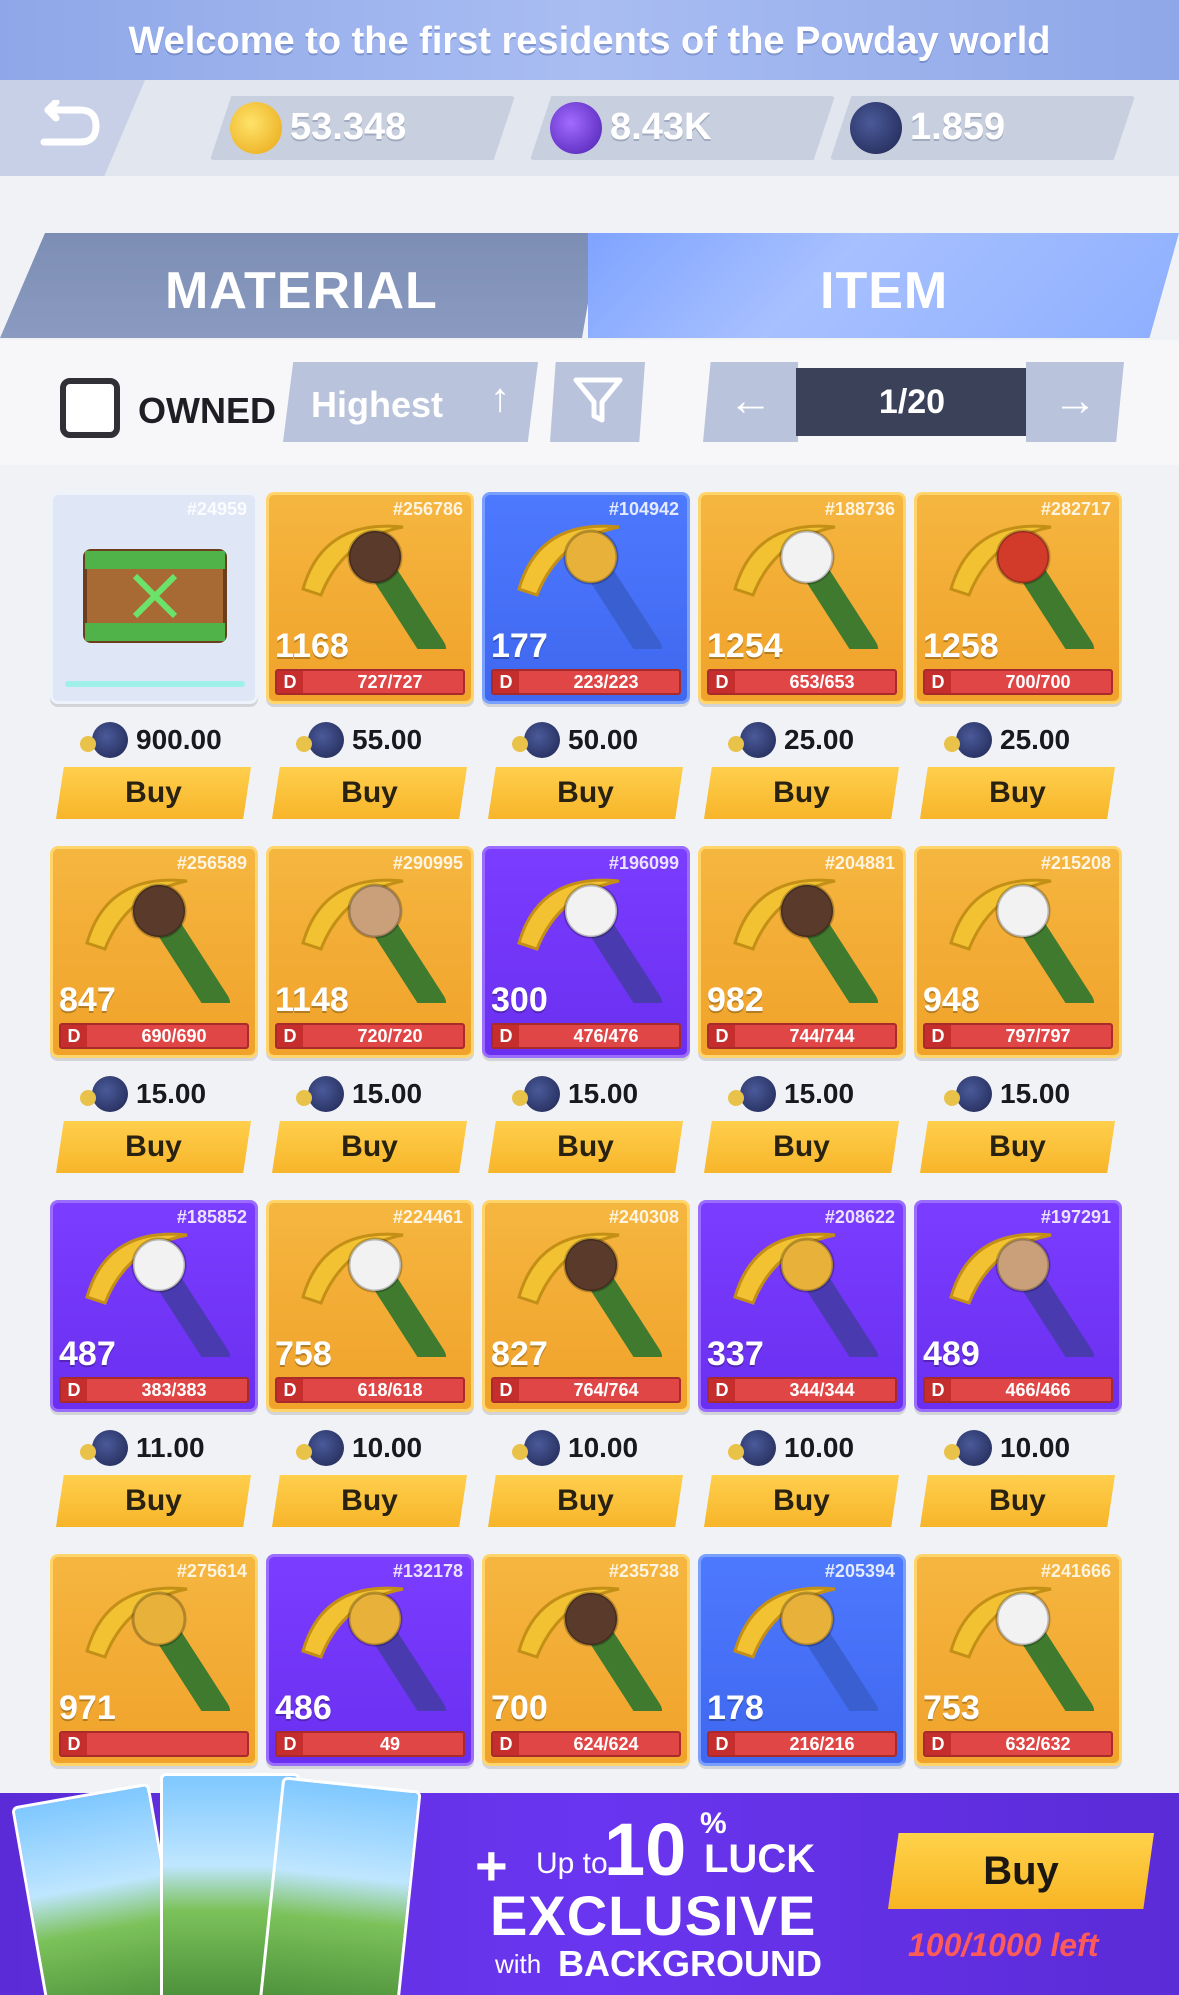 This screenshot has width=1179, height=1995. What do you see at coordinates (606, 1390) in the screenshot?
I see `durability-value: 764/764` at bounding box center [606, 1390].